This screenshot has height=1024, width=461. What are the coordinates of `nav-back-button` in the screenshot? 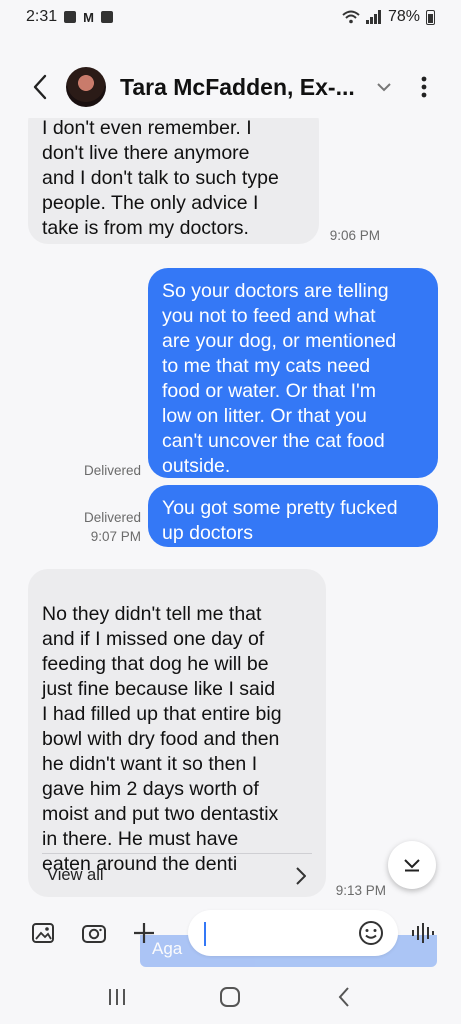 It's located at (344, 997).